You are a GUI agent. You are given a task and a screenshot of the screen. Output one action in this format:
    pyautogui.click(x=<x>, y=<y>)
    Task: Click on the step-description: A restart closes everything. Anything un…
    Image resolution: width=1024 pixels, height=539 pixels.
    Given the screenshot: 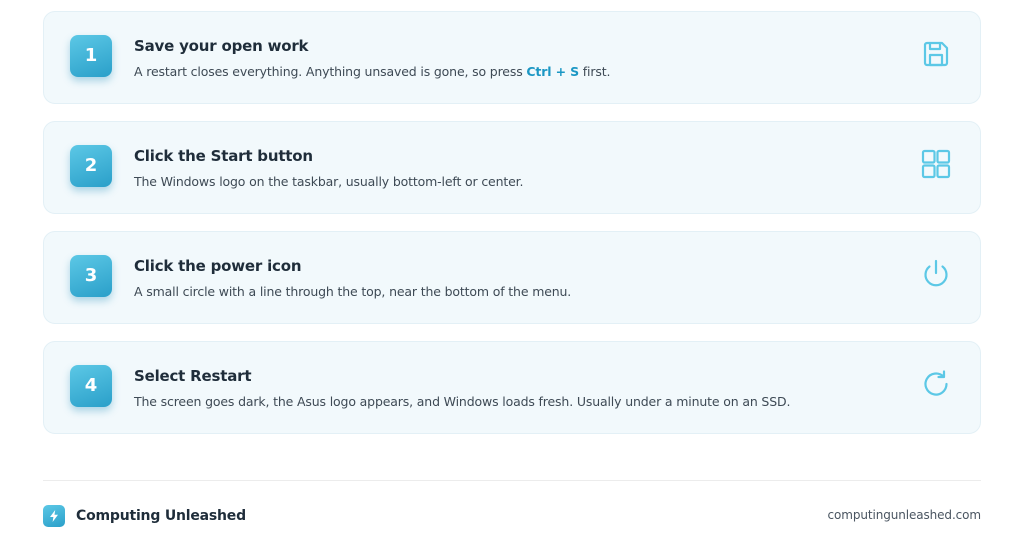 What is the action you would take?
    pyautogui.click(x=372, y=71)
    